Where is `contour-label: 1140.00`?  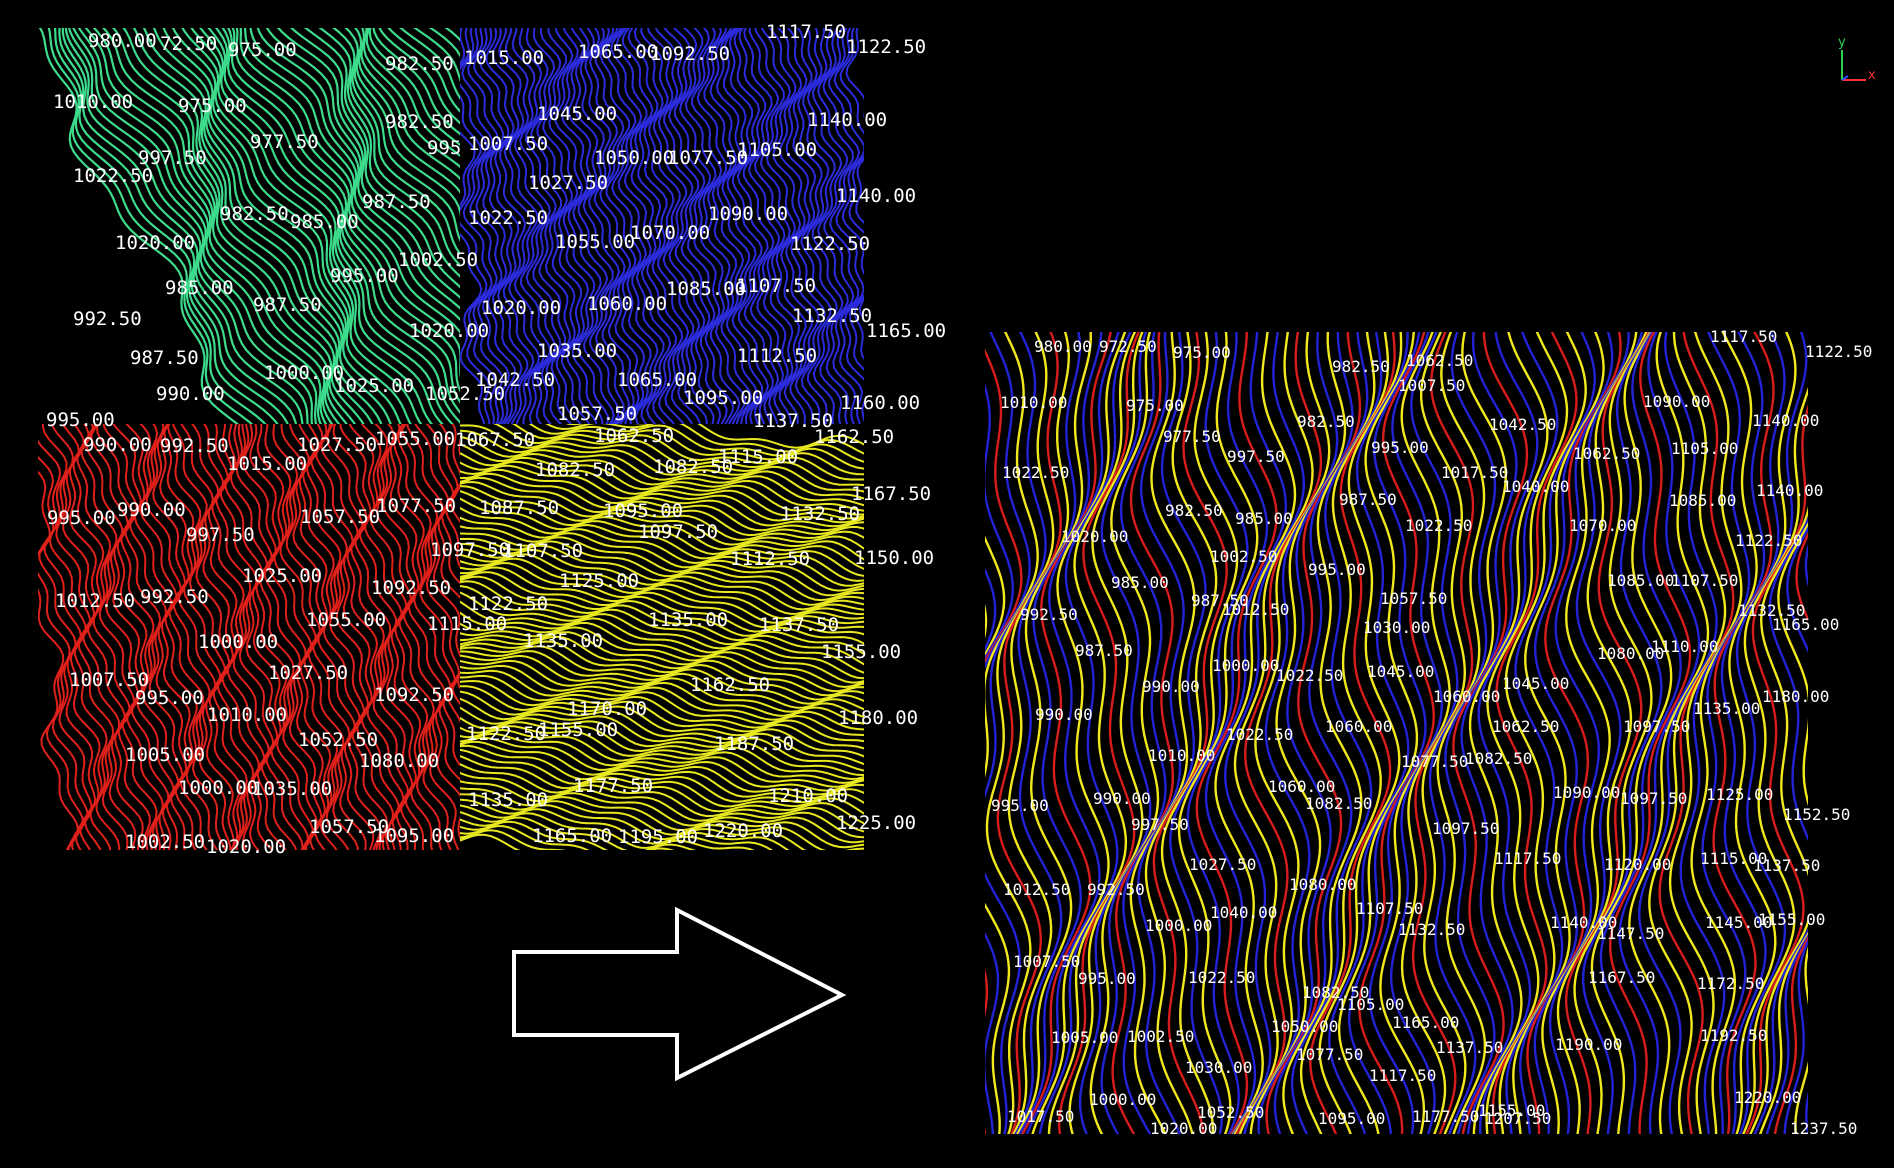 contour-label: 1140.00 is located at coordinates (1785, 420).